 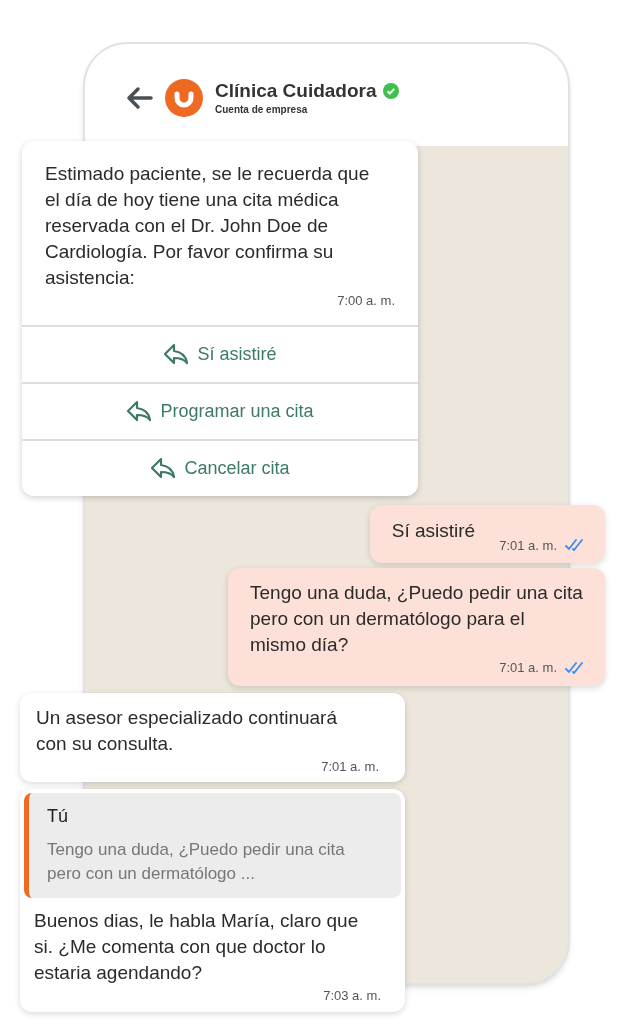 I want to click on message-text: Buenos dias, le habla María, claro que si. ¿Me comenta con que doctor lo estaria agendando?, so click(x=196, y=947).